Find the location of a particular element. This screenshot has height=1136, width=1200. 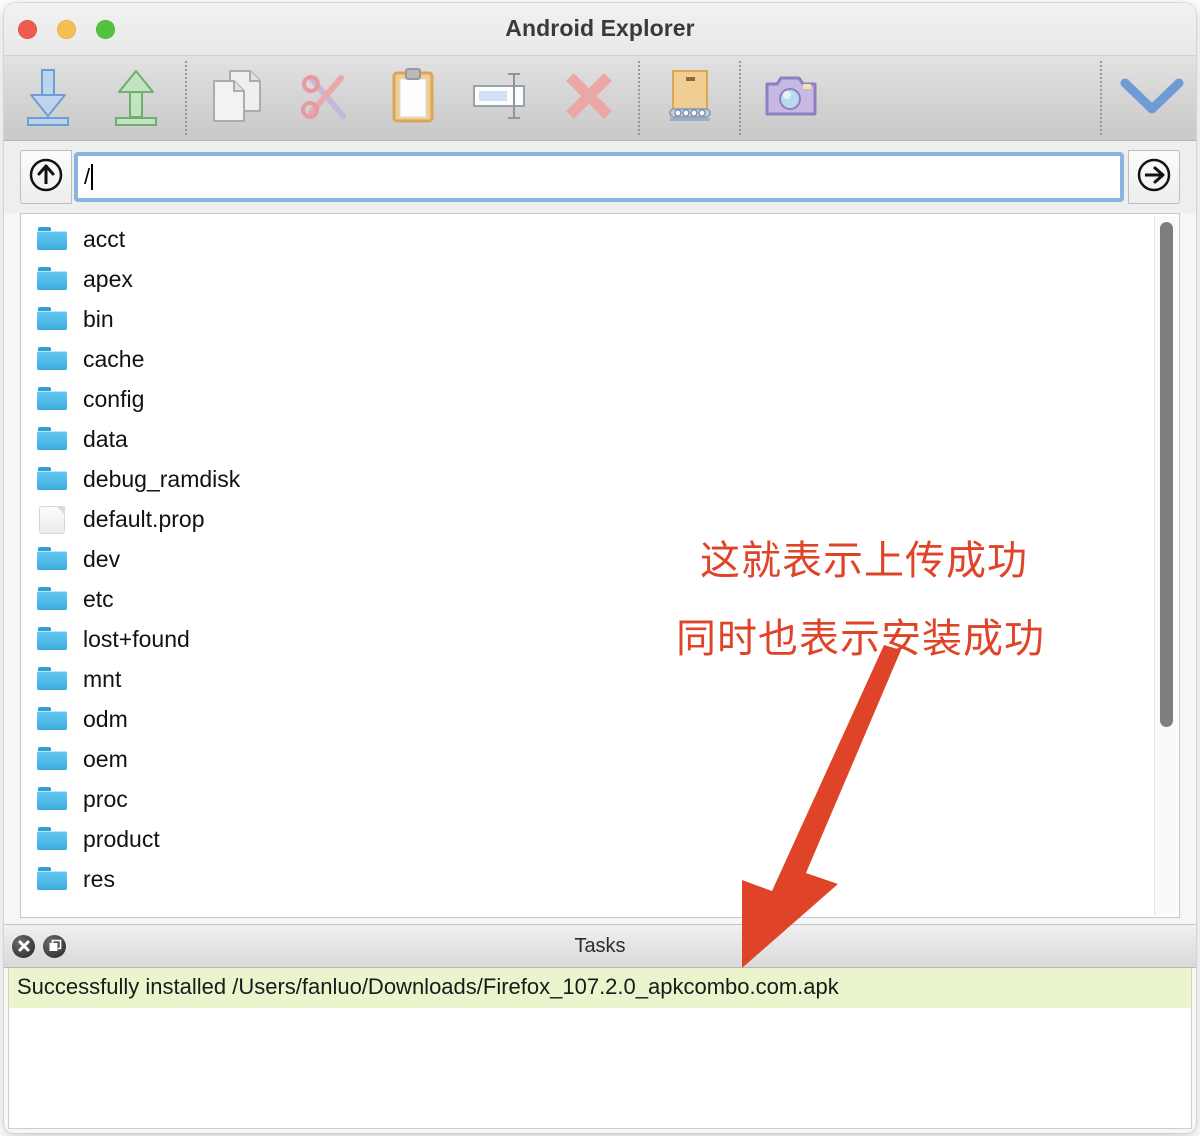

file-list-item: lost+found is located at coordinates (600, 639).